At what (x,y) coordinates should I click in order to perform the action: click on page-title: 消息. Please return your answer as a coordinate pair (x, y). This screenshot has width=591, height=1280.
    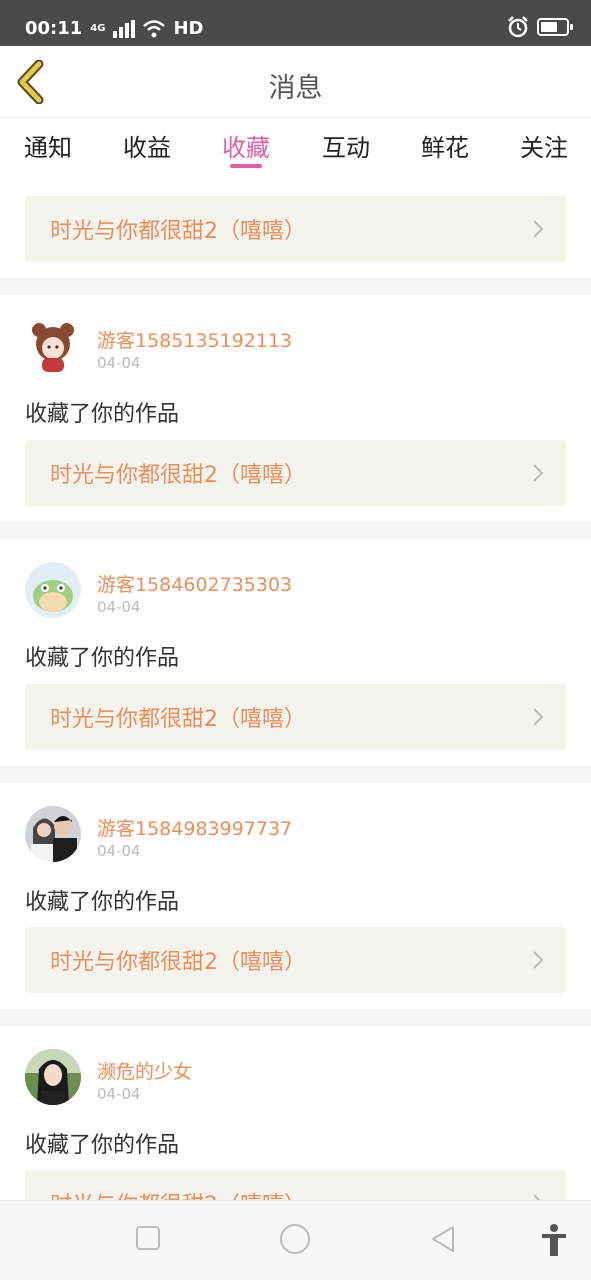
    Looking at the image, I should click on (295, 88).